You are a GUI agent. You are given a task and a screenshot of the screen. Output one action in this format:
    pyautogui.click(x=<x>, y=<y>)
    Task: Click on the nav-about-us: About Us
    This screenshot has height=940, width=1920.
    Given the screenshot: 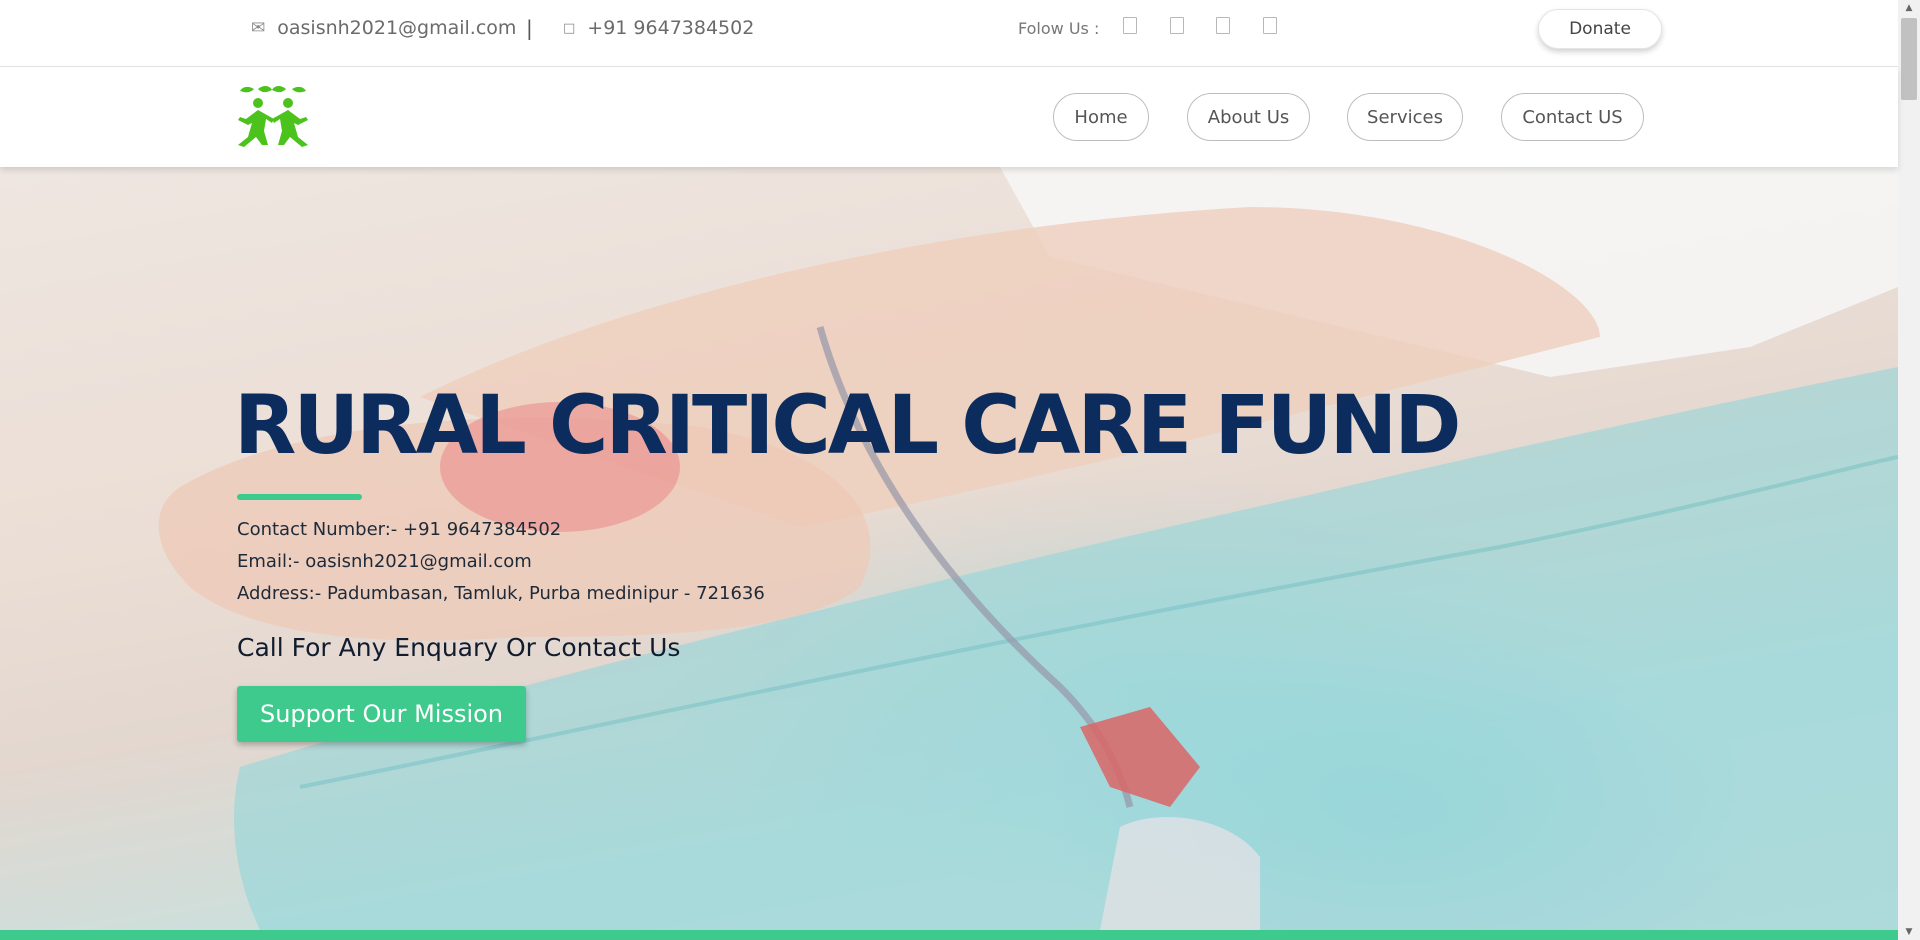 What is the action you would take?
    pyautogui.click(x=1248, y=117)
    